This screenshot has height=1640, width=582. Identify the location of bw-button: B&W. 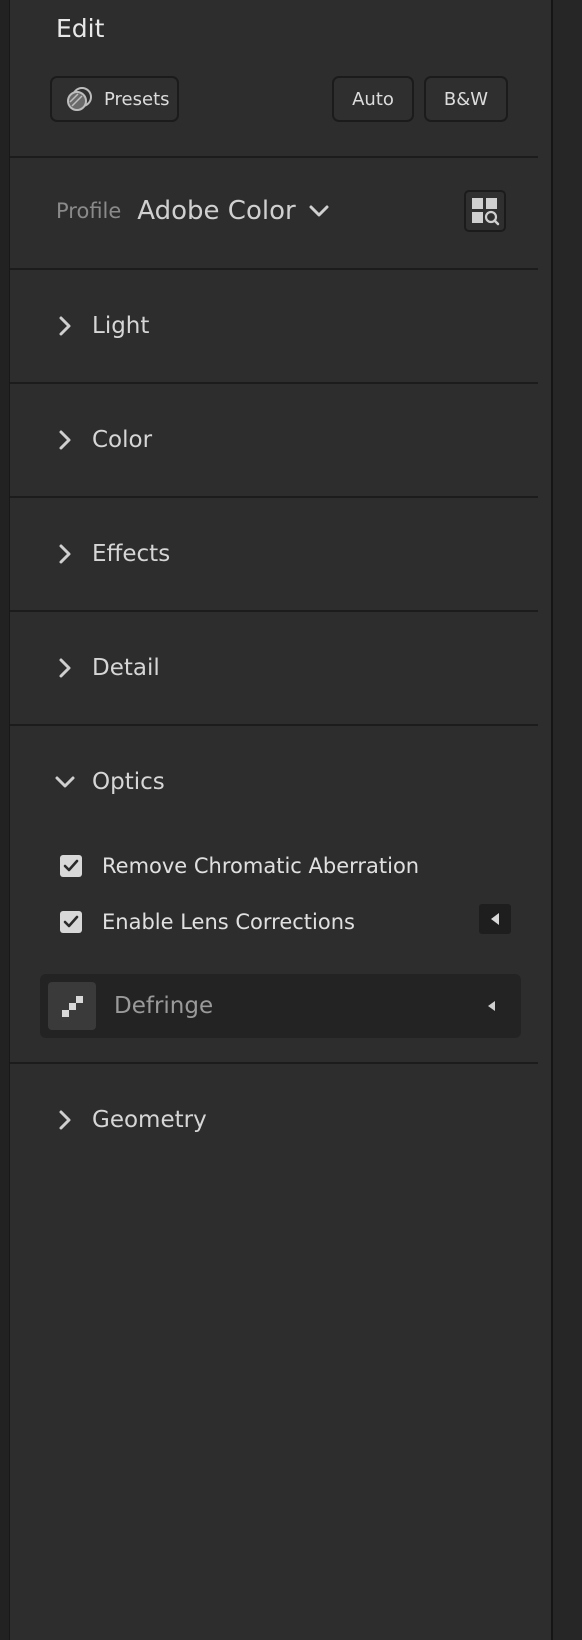
(466, 99).